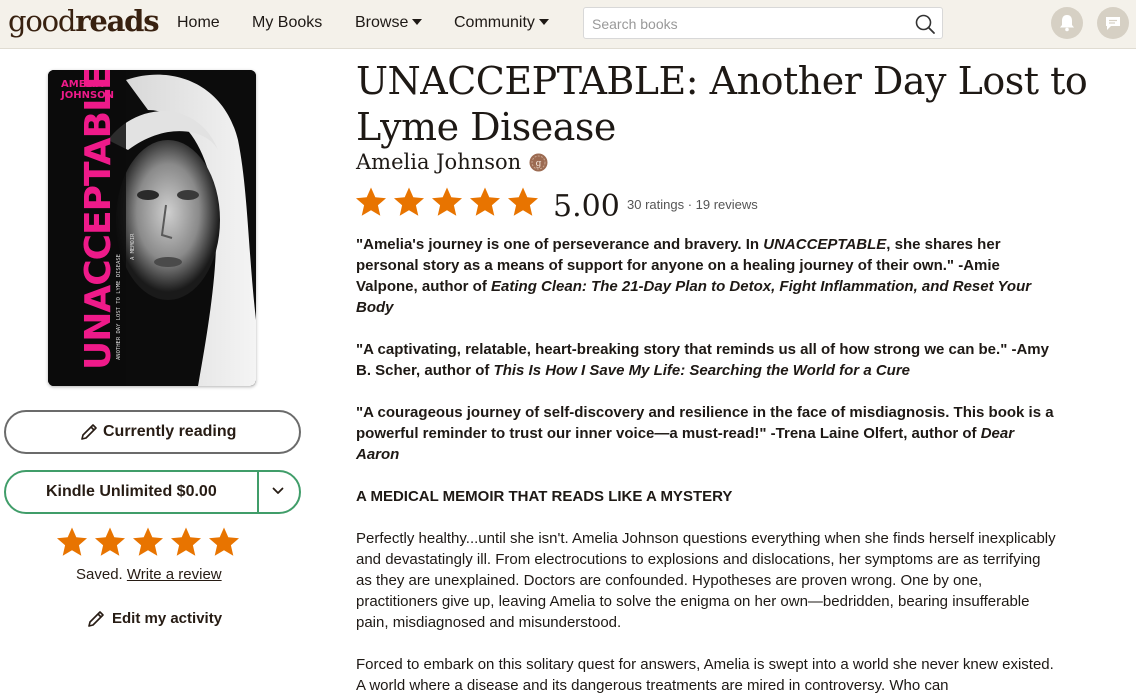 The height and width of the screenshot is (700, 1136). I want to click on search-icon, so click(925, 24).